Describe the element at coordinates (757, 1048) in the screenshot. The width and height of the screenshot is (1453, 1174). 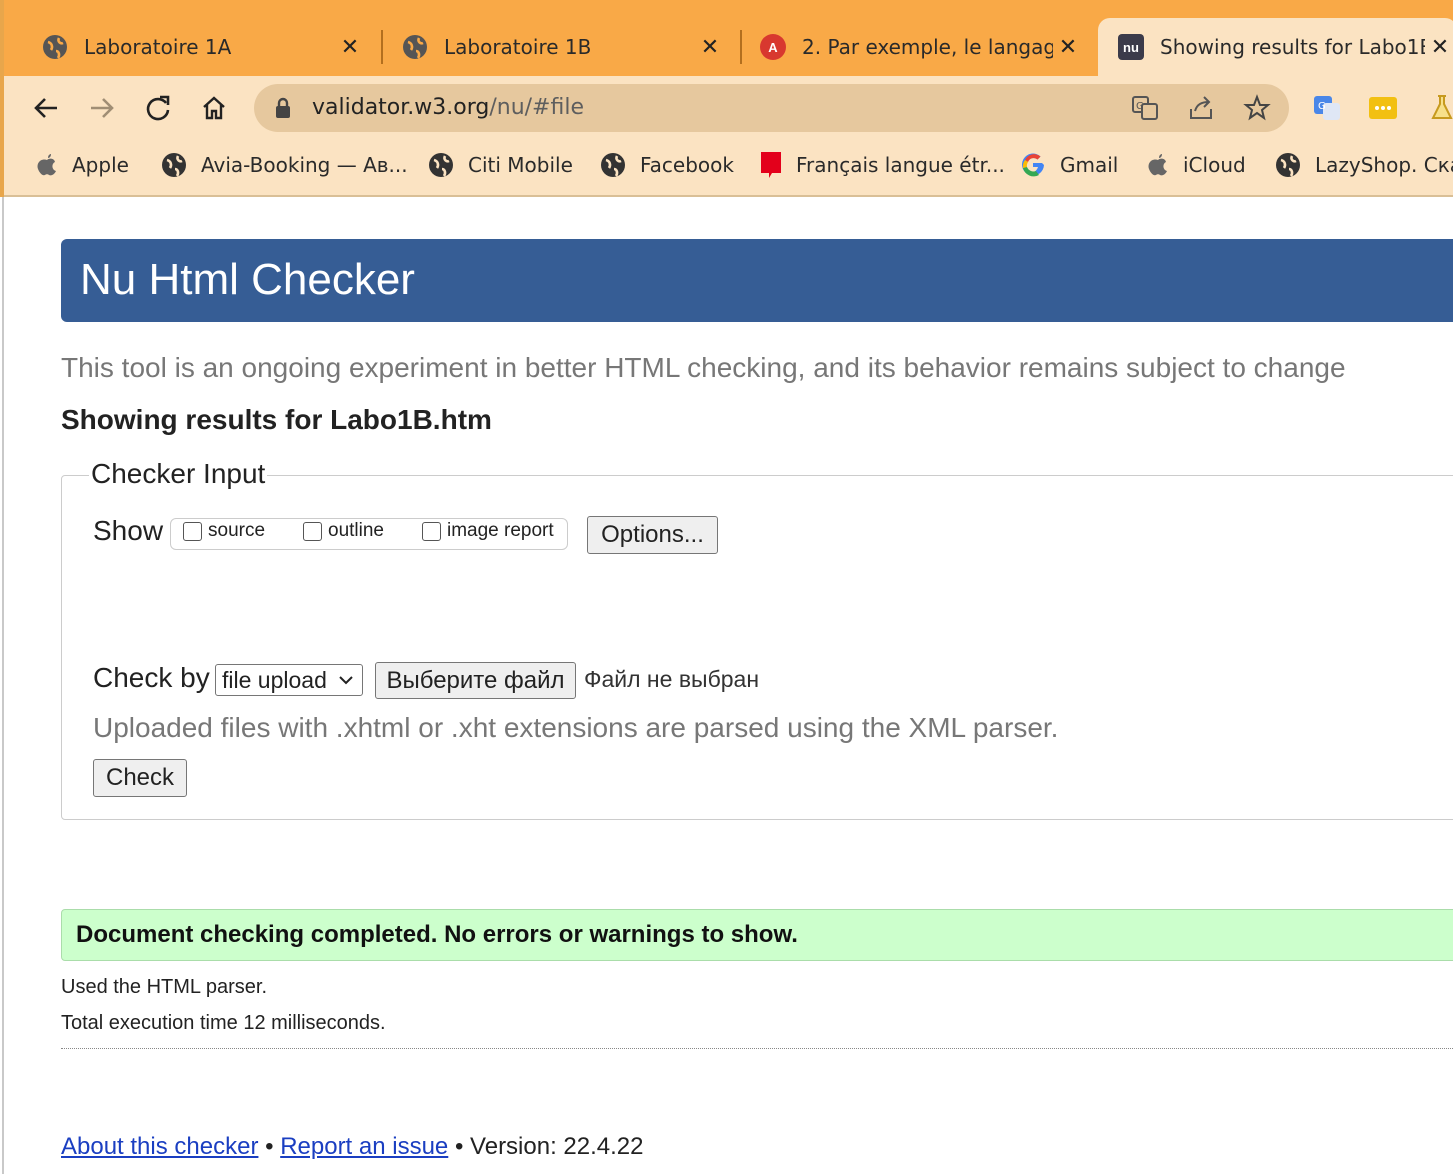
I see `horizontal-rule` at that location.